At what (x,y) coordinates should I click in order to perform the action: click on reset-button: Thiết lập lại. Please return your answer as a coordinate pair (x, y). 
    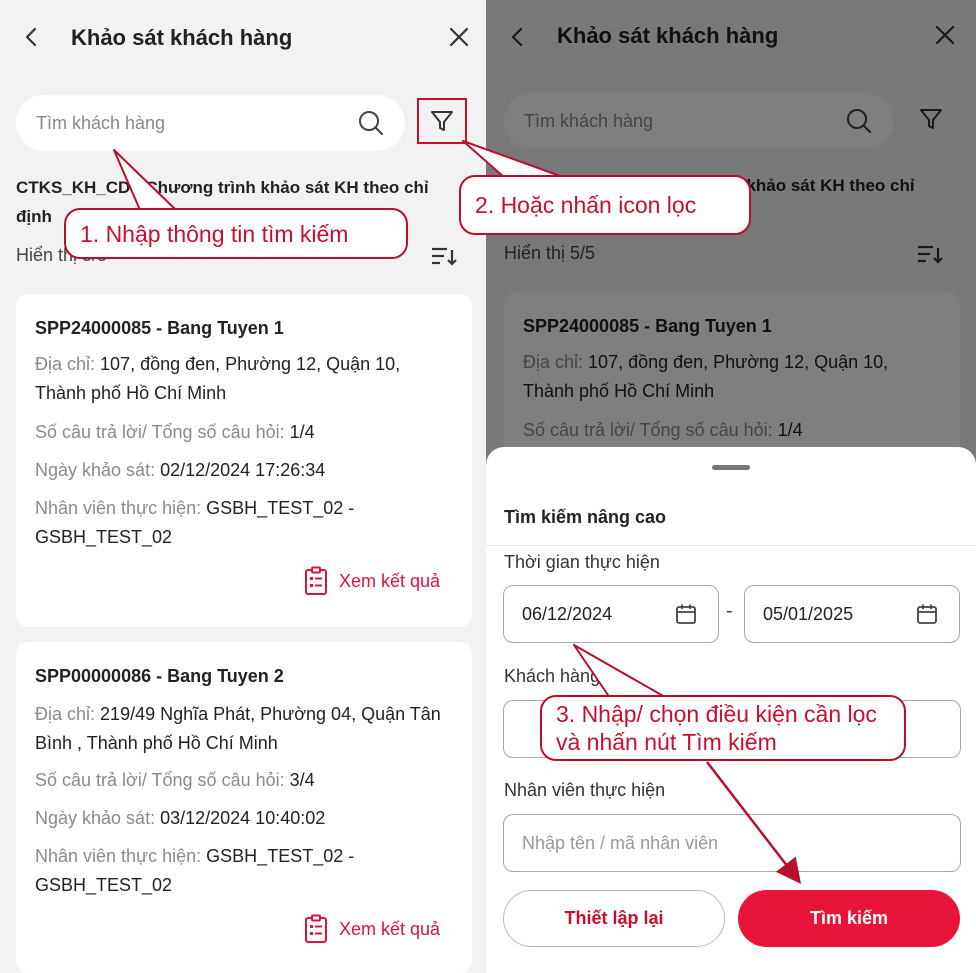
    Looking at the image, I should click on (614, 918).